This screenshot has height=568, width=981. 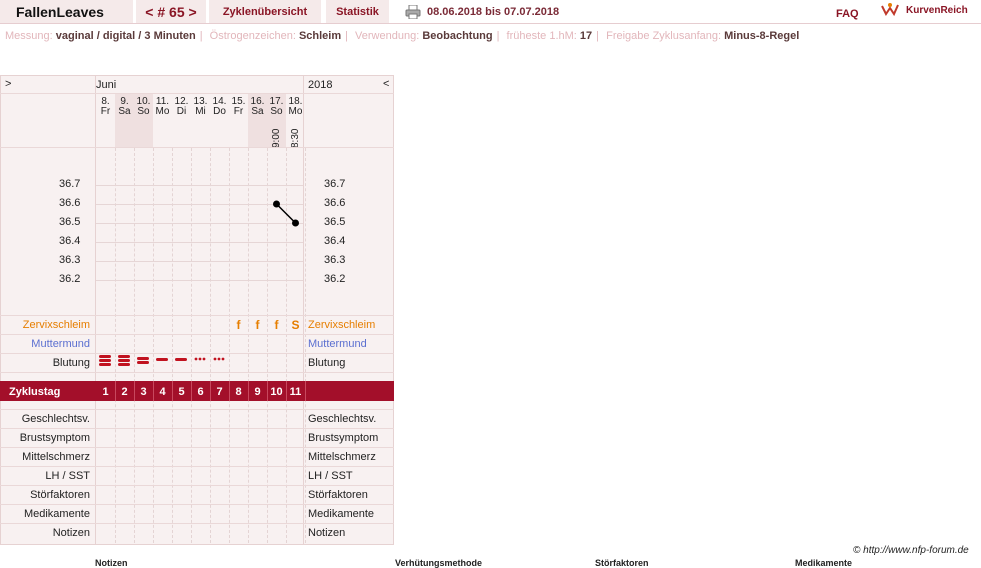 What do you see at coordinates (337, 344) in the screenshot?
I see `muttermund-label-right: Muttermund` at bounding box center [337, 344].